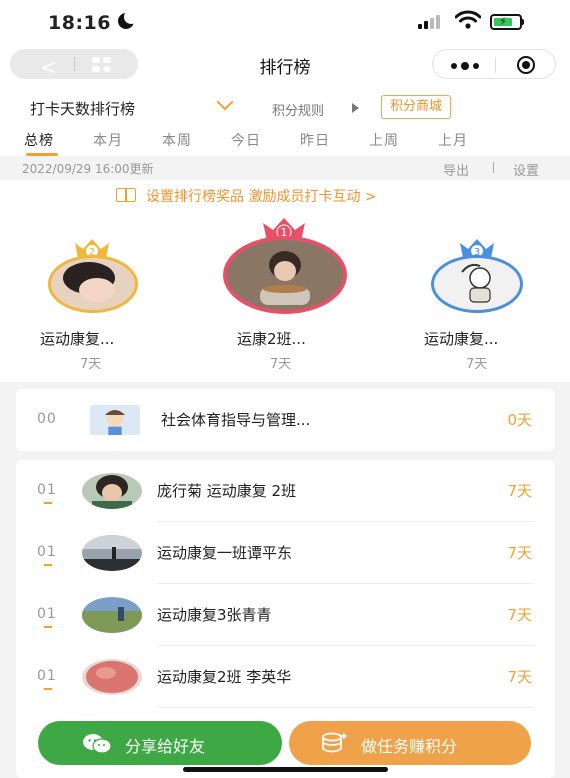 The image size is (570, 778). I want to click on tab-last-month: 上月, so click(453, 140).